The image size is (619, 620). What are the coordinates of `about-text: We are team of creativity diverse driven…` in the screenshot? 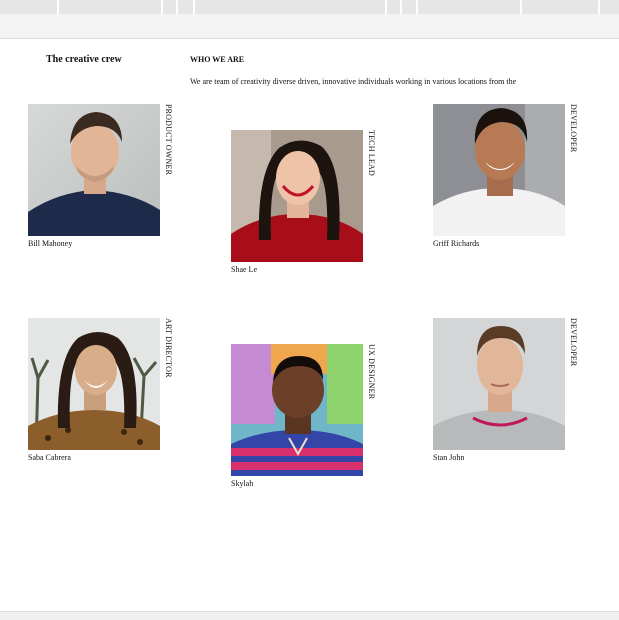 It's located at (353, 81).